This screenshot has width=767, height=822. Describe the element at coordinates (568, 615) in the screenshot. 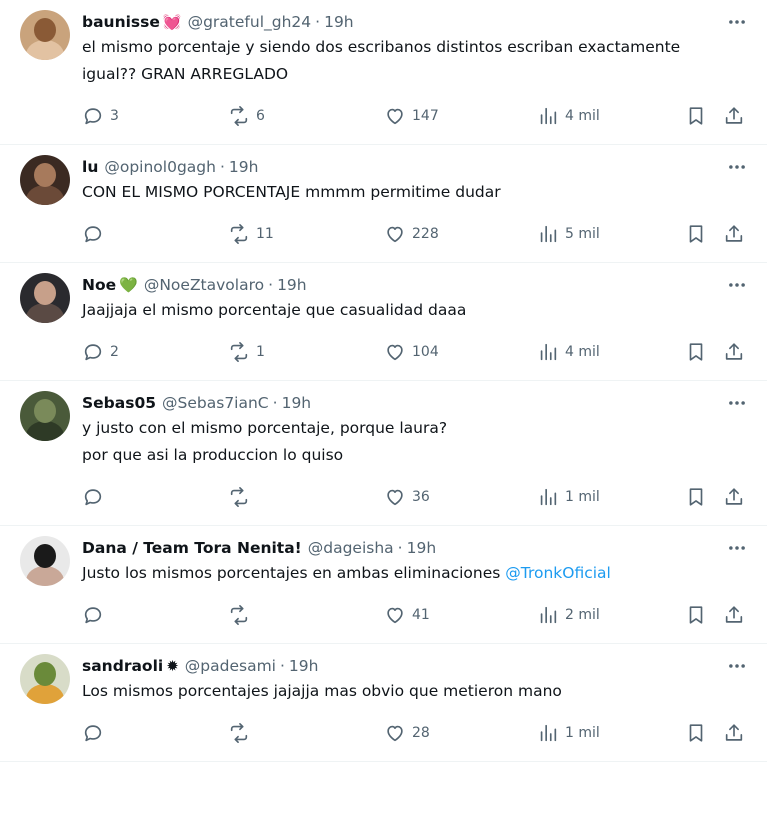

I see `views-button: 2 mil` at that location.